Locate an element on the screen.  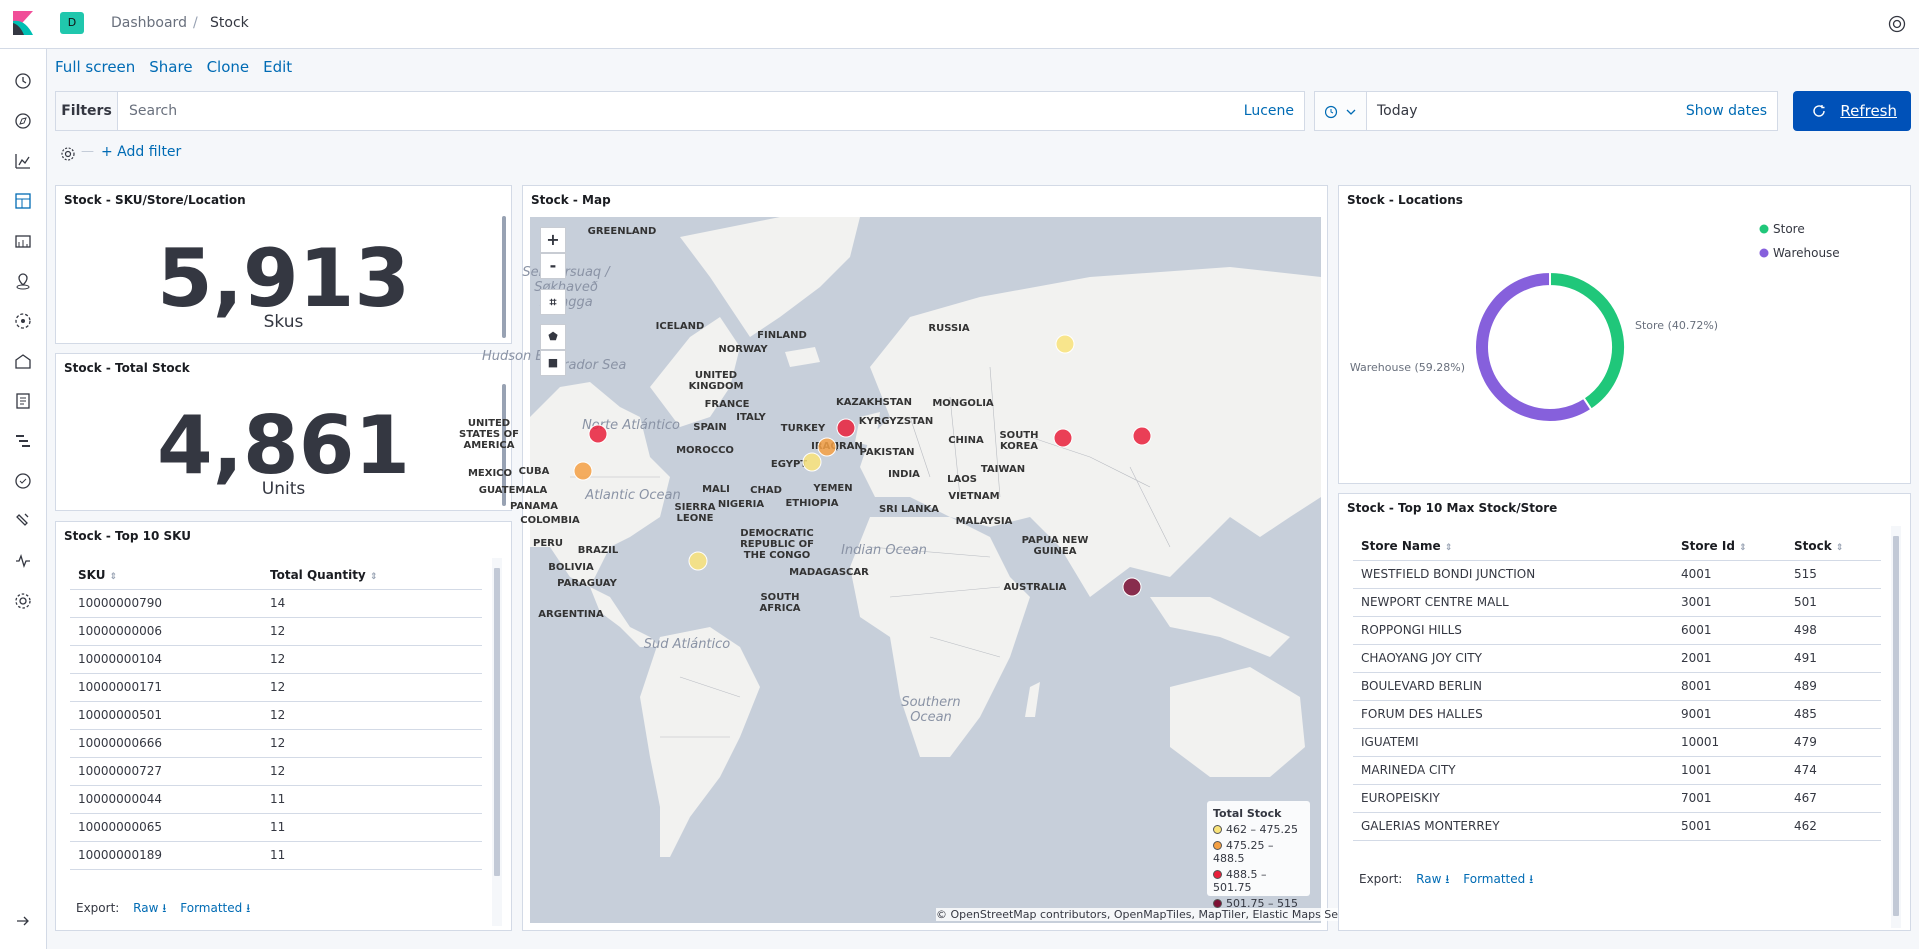
donut-data-label: Store (40.72%) is located at coordinates (1676, 325).